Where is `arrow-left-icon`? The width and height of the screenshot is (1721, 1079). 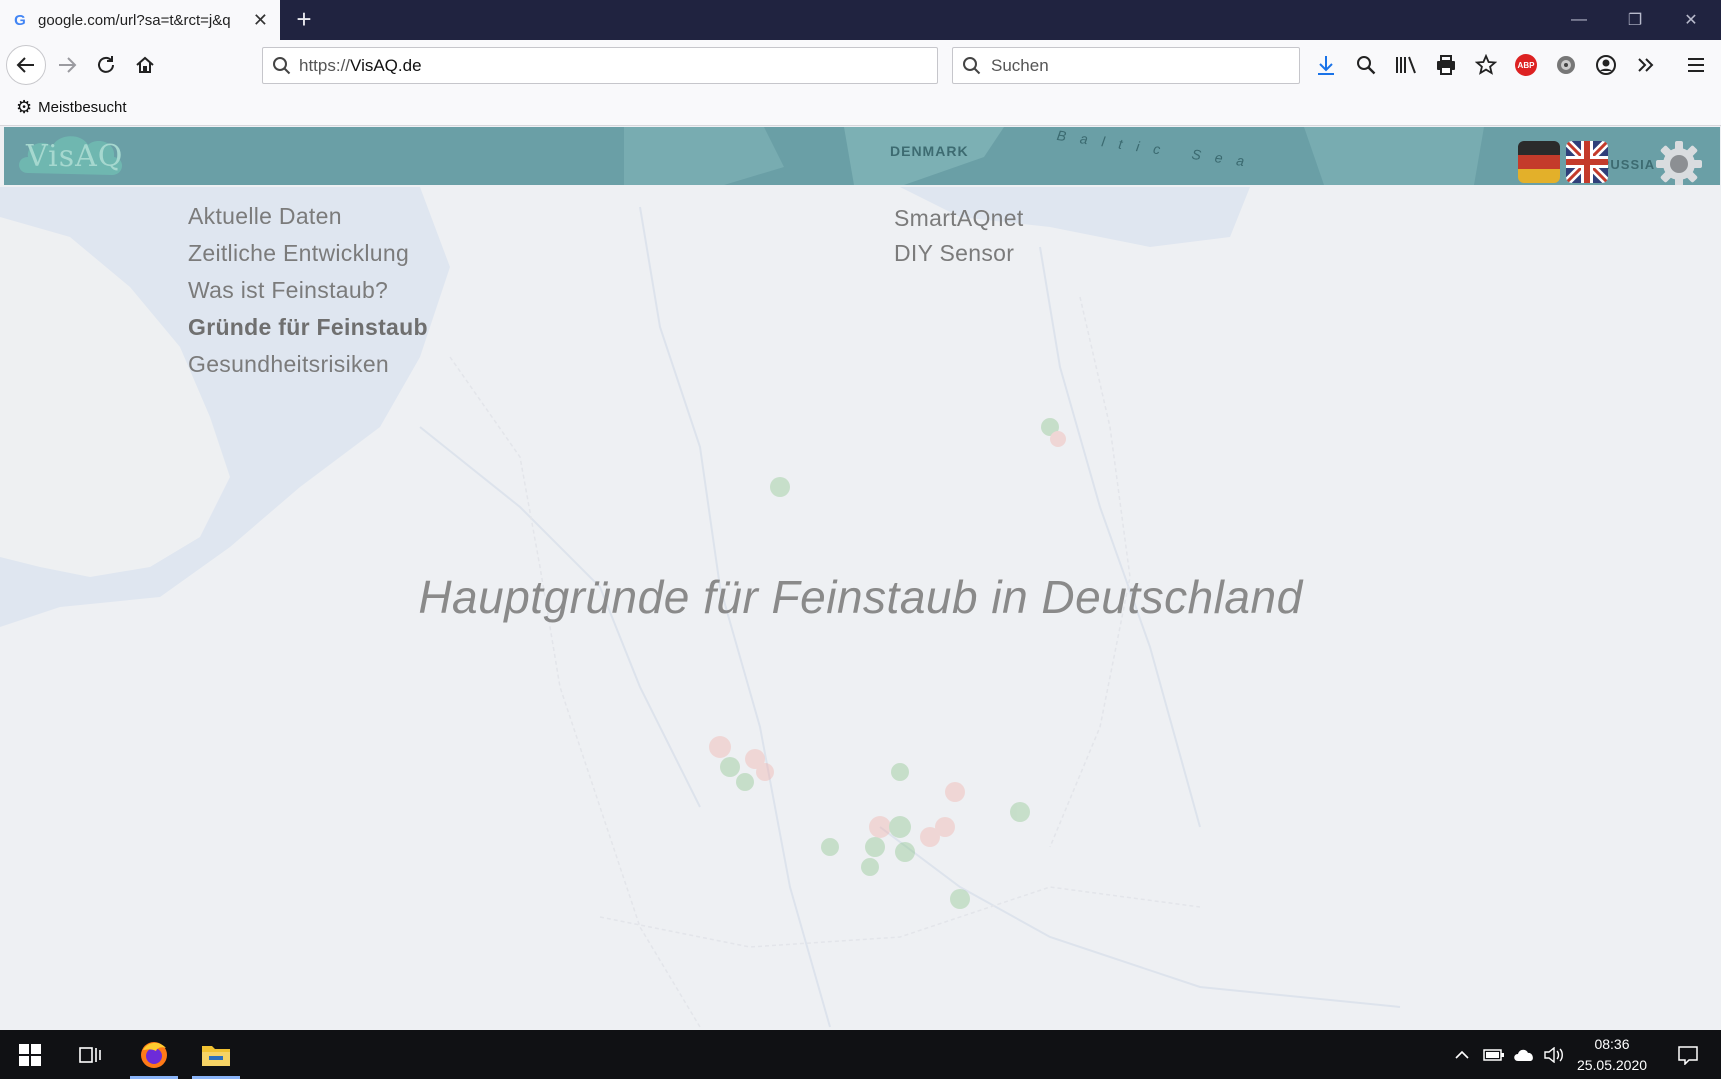 arrow-left-icon is located at coordinates (25, 65).